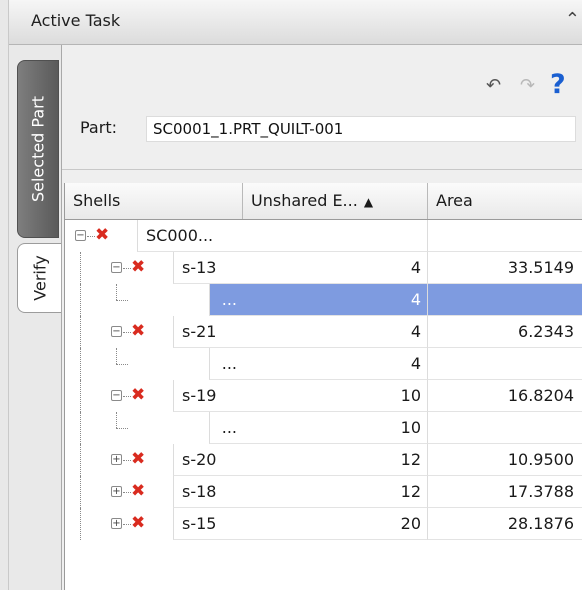 Image resolution: width=582 pixels, height=590 pixels. Describe the element at coordinates (335, 236) in the screenshot. I see `unshared-edges-cell` at that location.